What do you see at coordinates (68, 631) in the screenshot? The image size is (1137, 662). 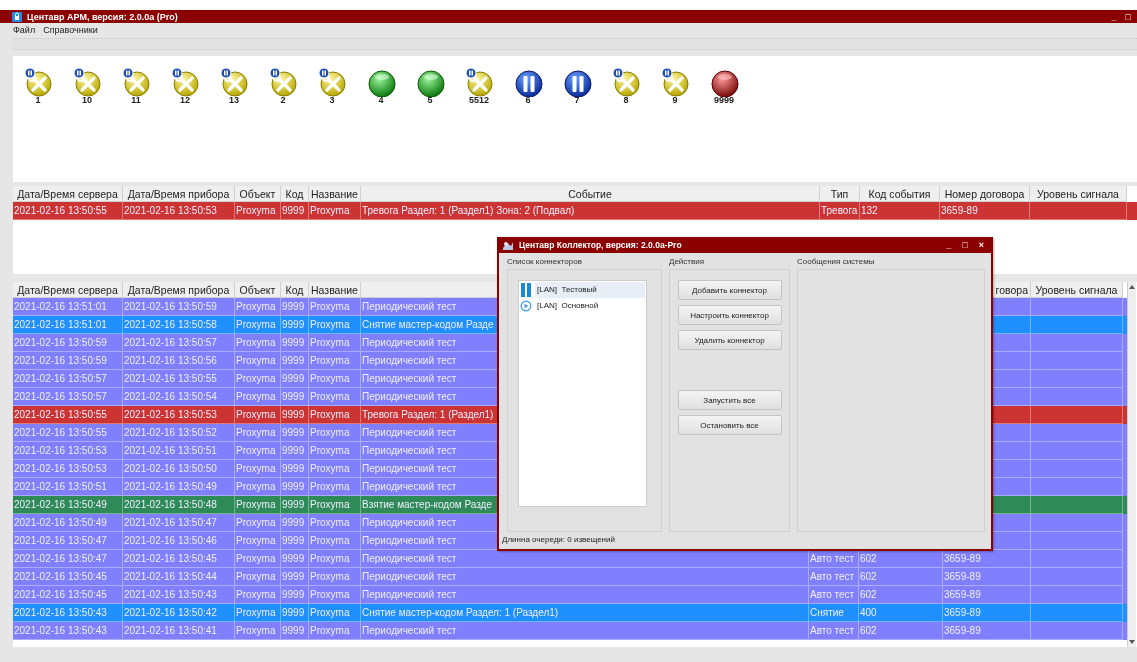 I see `table-cell: 2021-02-16 13:50:43` at bounding box center [68, 631].